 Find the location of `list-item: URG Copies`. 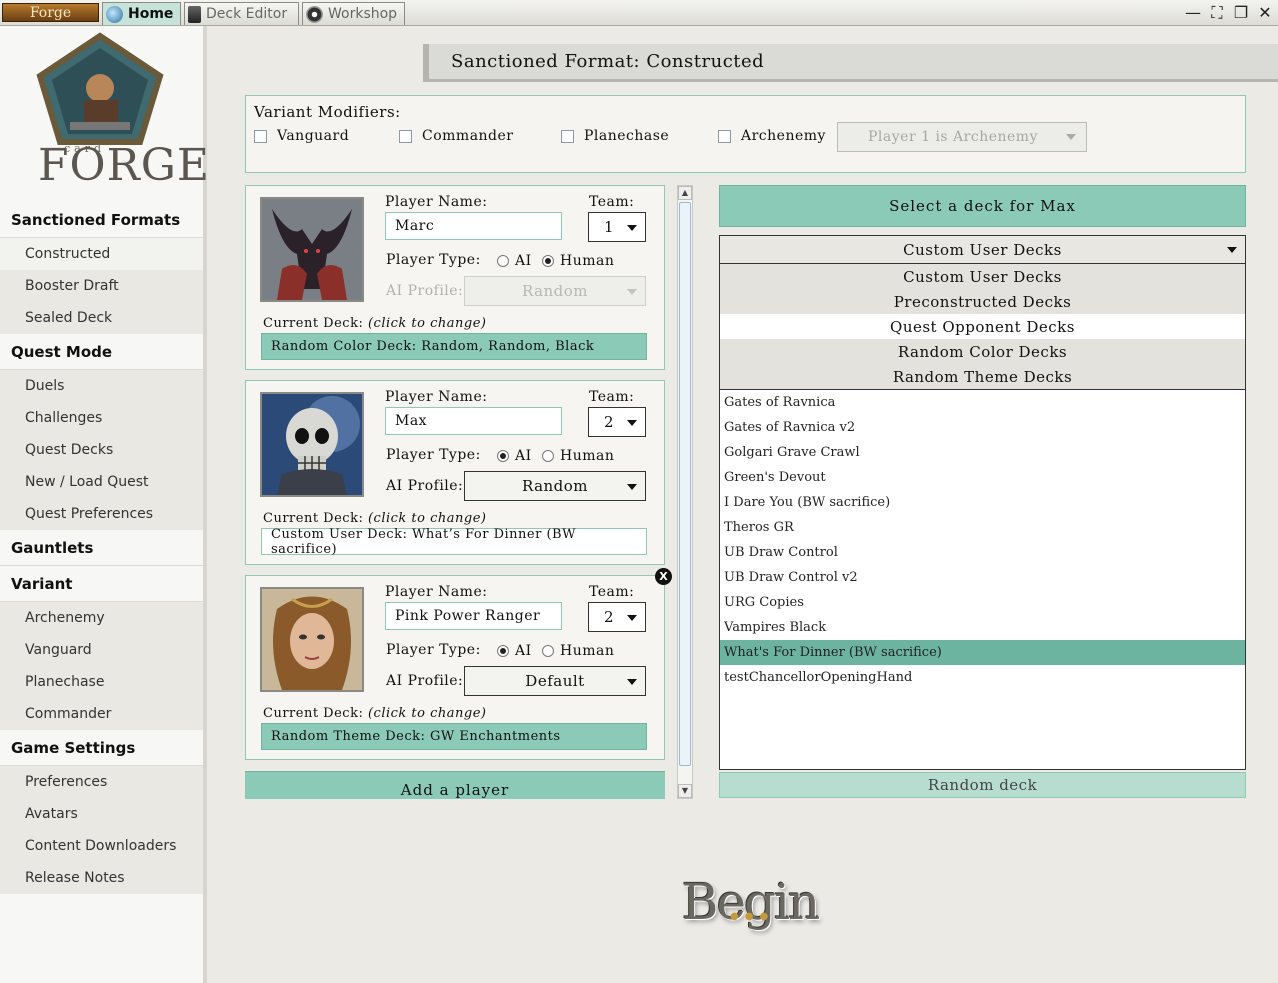

list-item: URG Copies is located at coordinates (982, 602).